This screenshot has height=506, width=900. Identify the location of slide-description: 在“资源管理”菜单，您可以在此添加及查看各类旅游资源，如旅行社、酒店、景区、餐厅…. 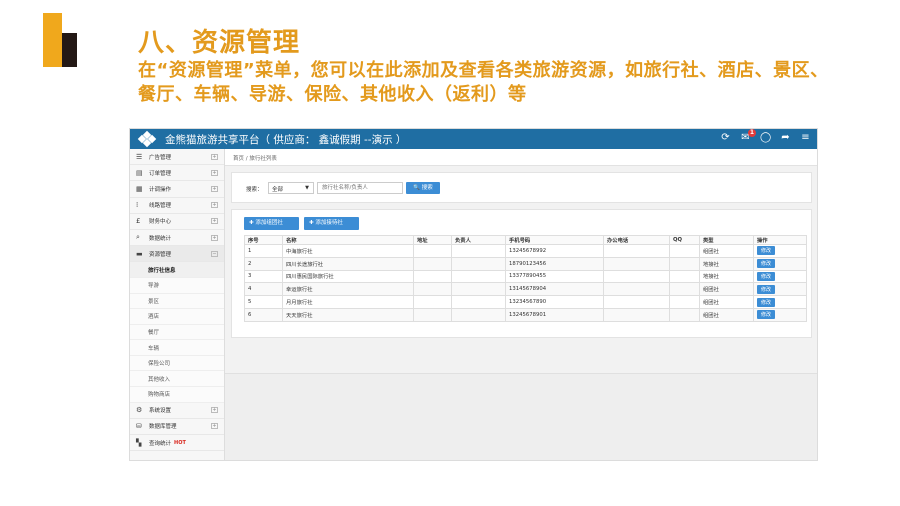
(483, 82).